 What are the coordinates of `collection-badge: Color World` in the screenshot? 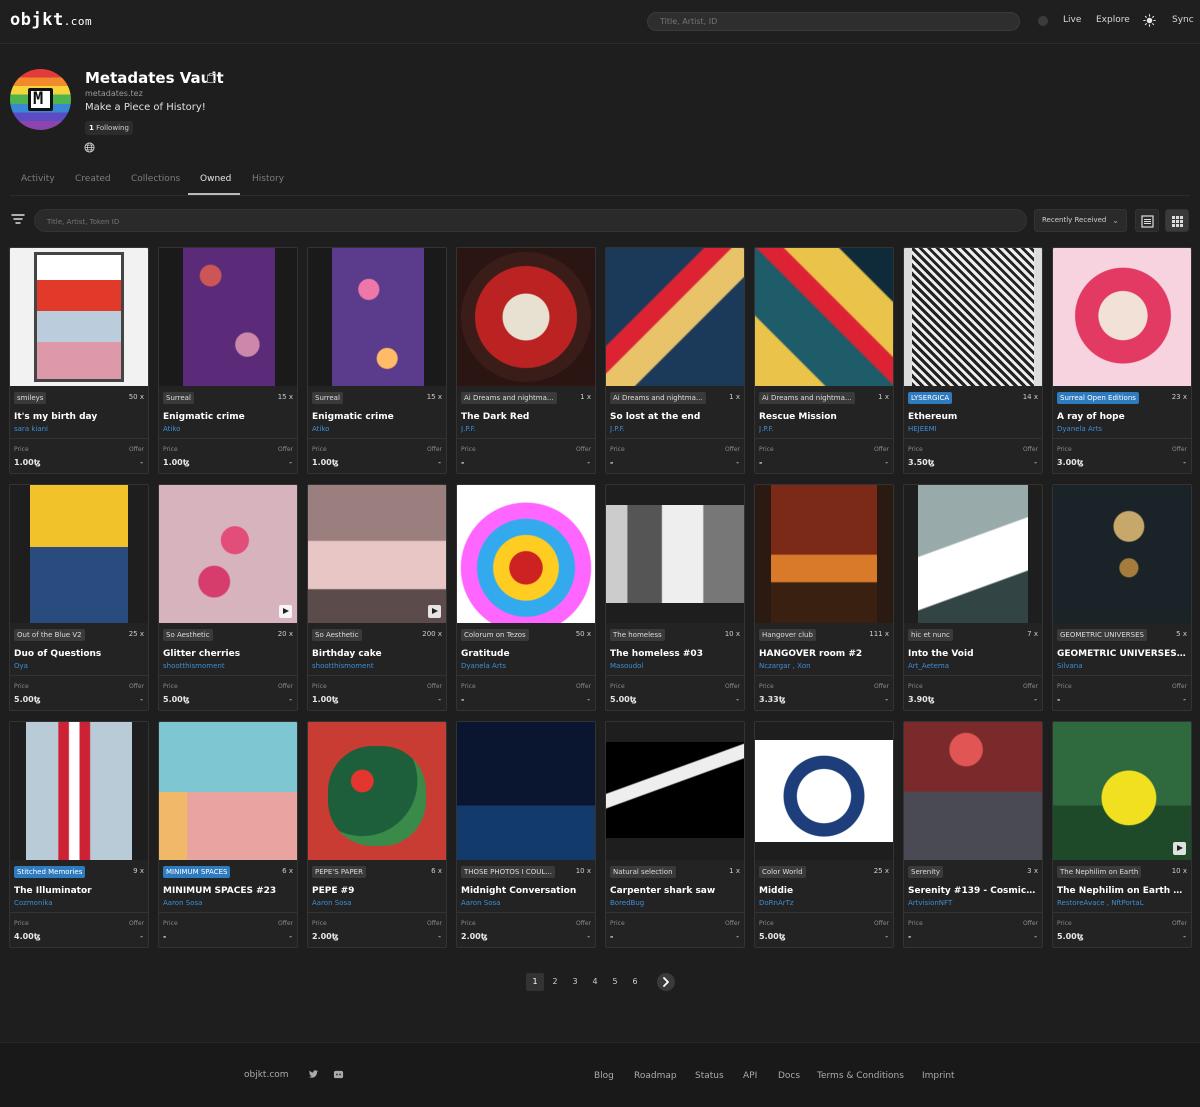 It's located at (782, 872).